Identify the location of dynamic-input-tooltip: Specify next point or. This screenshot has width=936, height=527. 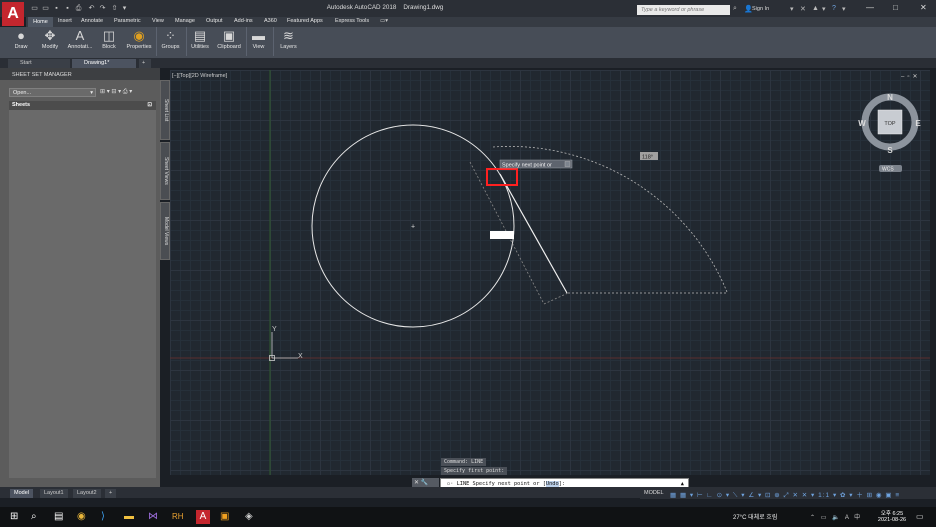
(527, 166).